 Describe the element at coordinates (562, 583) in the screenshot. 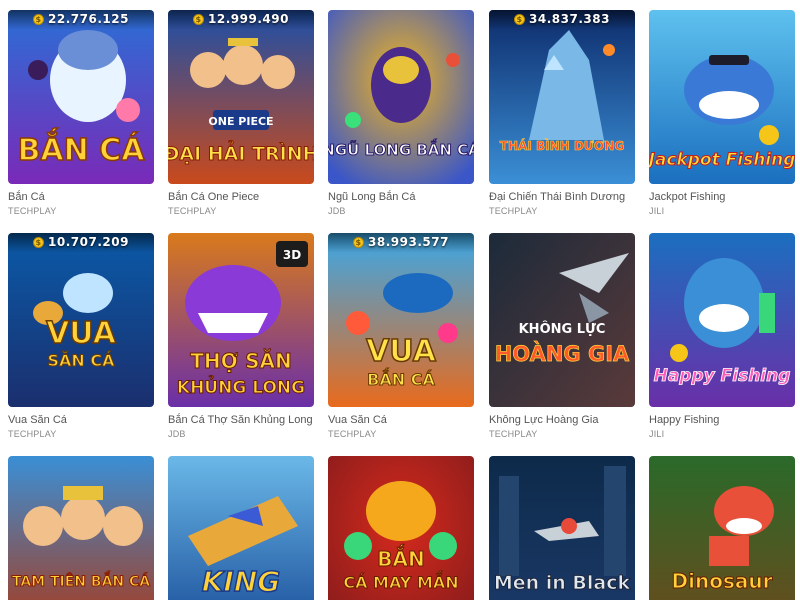

I see `game-logo: Men in Black` at that location.